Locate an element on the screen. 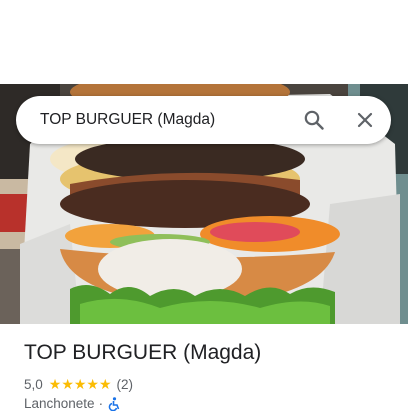 Image resolution: width=408 pixels, height=414 pixels. rating-row: 5,0 ★★★★★ (2) is located at coordinates (78, 384).